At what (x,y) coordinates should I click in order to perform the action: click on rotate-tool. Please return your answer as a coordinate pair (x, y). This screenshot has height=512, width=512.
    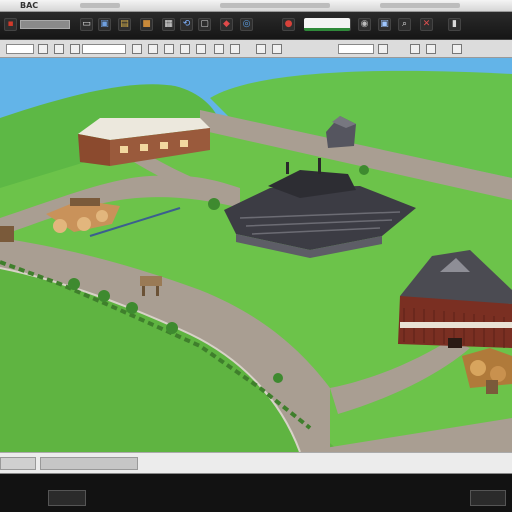
    Looking at the image, I should click on (153, 49).